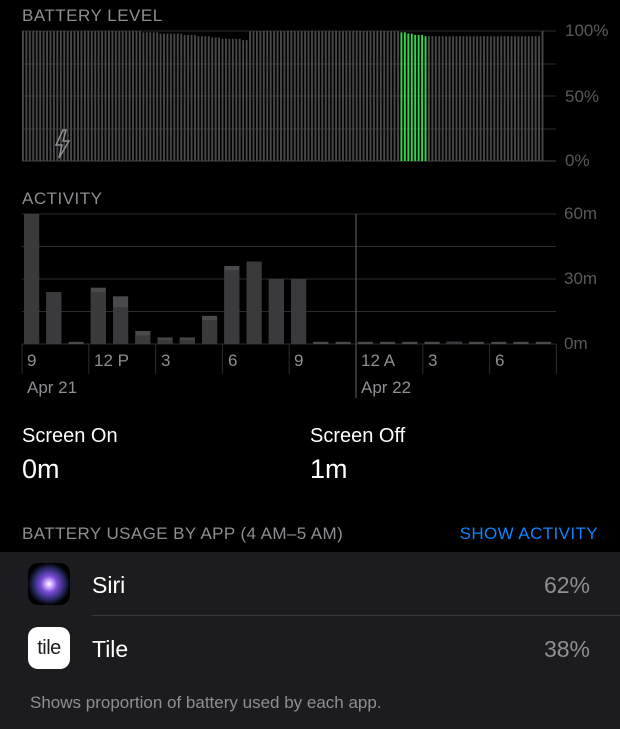  Describe the element at coordinates (581, 213) in the screenshot. I see `activity-axis-60m: 60m` at that location.